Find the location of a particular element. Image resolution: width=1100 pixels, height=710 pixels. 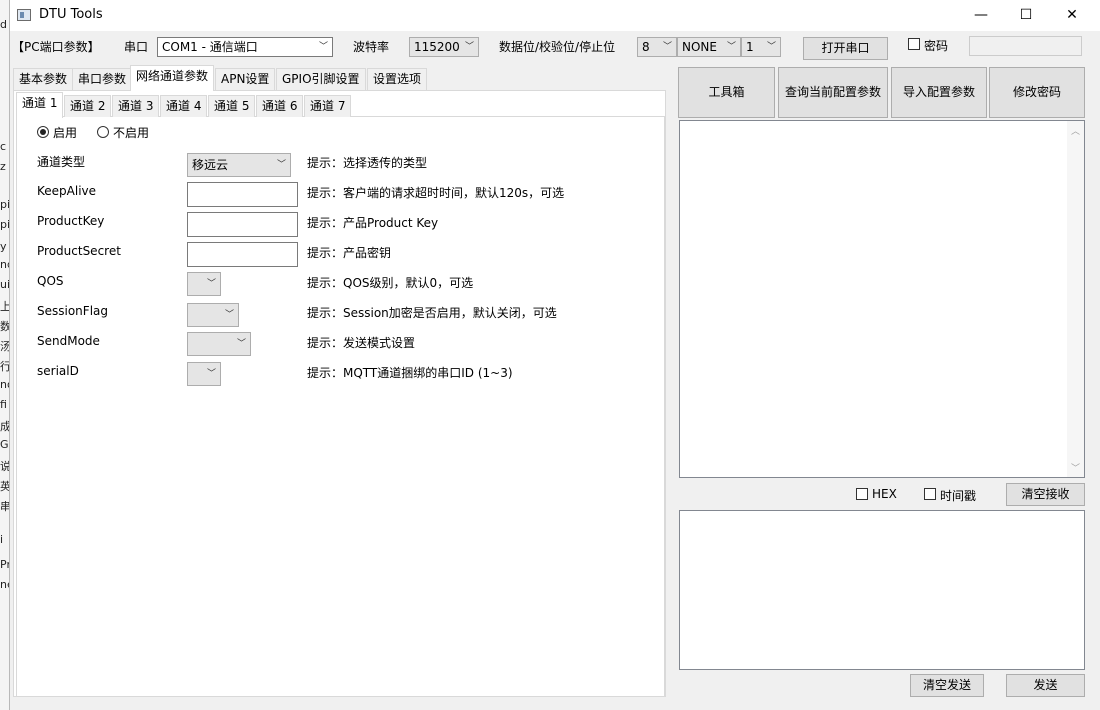

qos-hint: 提示：QOS级别，默认0，可选 is located at coordinates (390, 283).